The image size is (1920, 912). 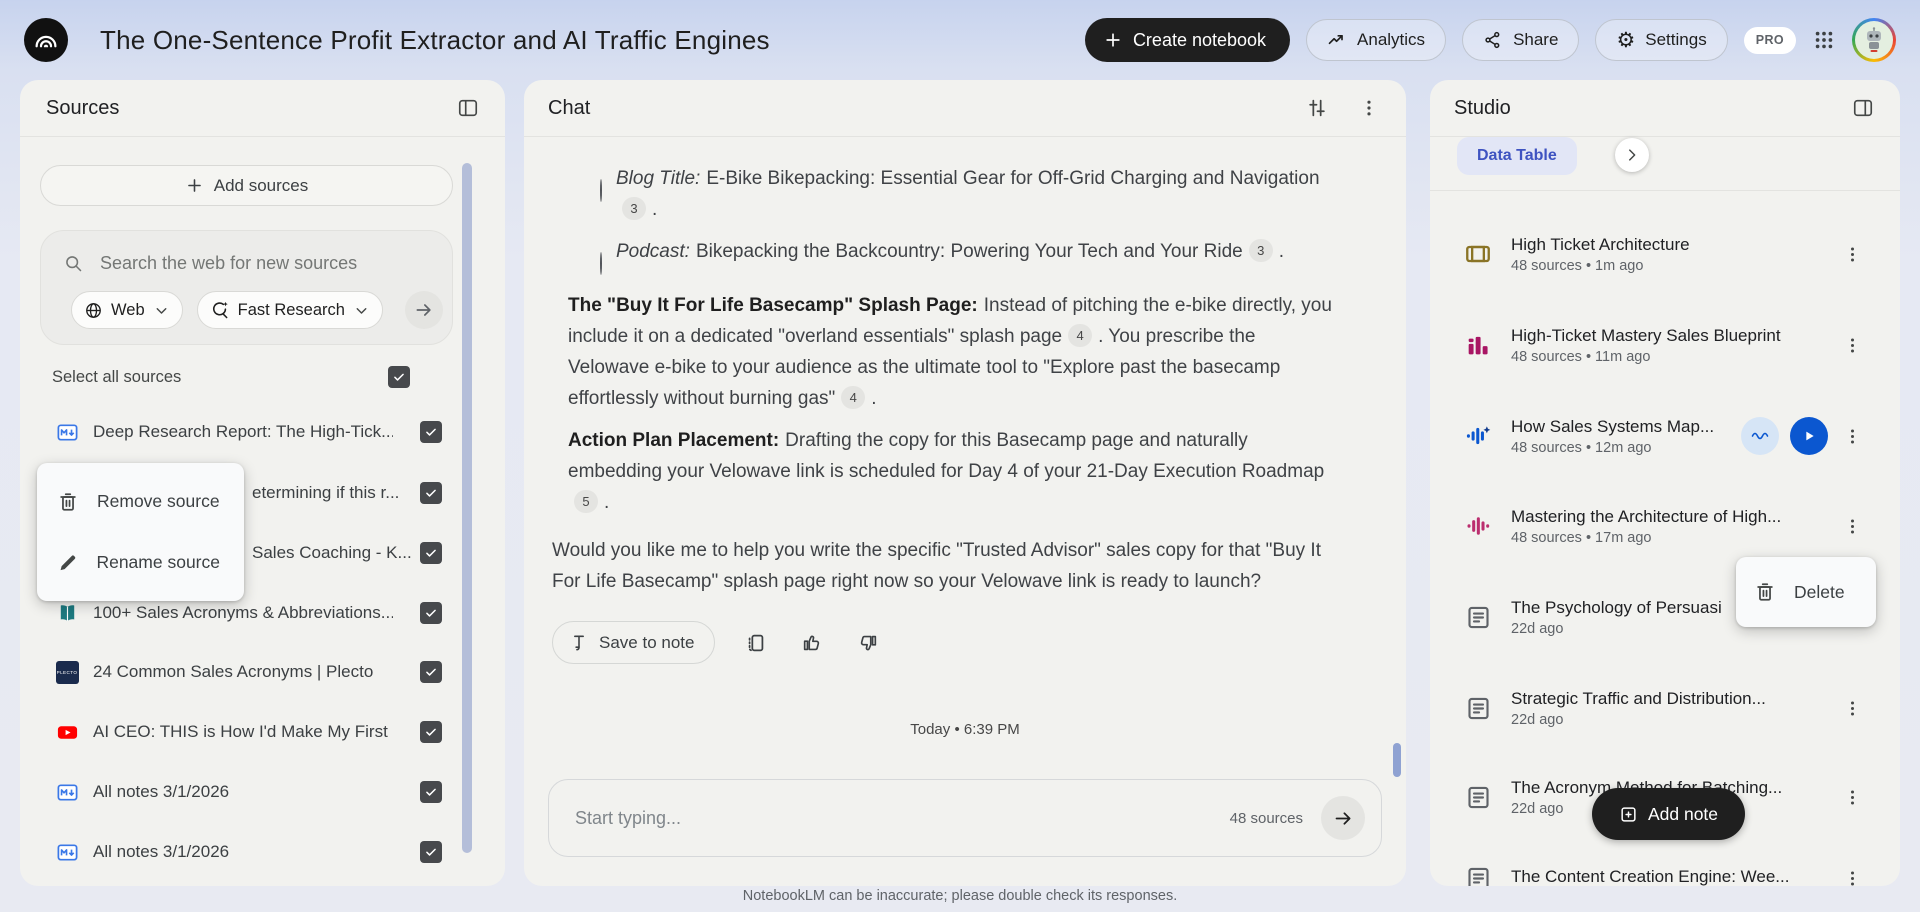 I want to click on rename-source-menu-item: Rename source, so click(x=140, y=562).